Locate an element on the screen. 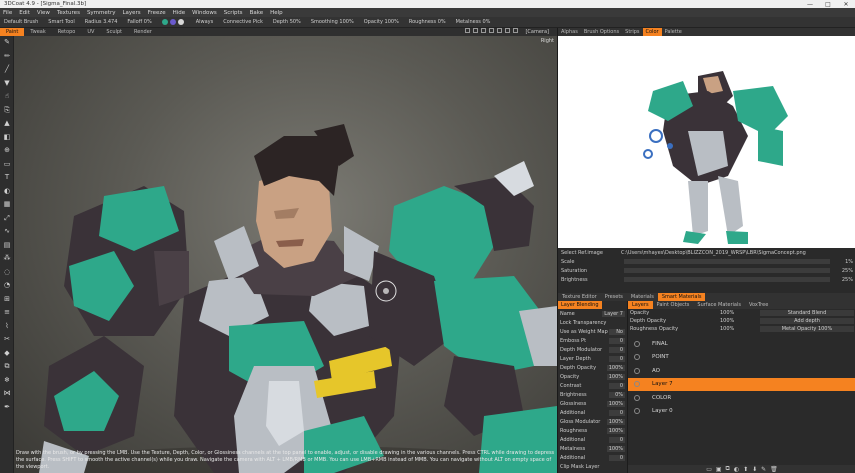 Image resolution: width=855 pixels, height=473 pixels. tab-paint-objects: Paint Objects is located at coordinates (673, 305).